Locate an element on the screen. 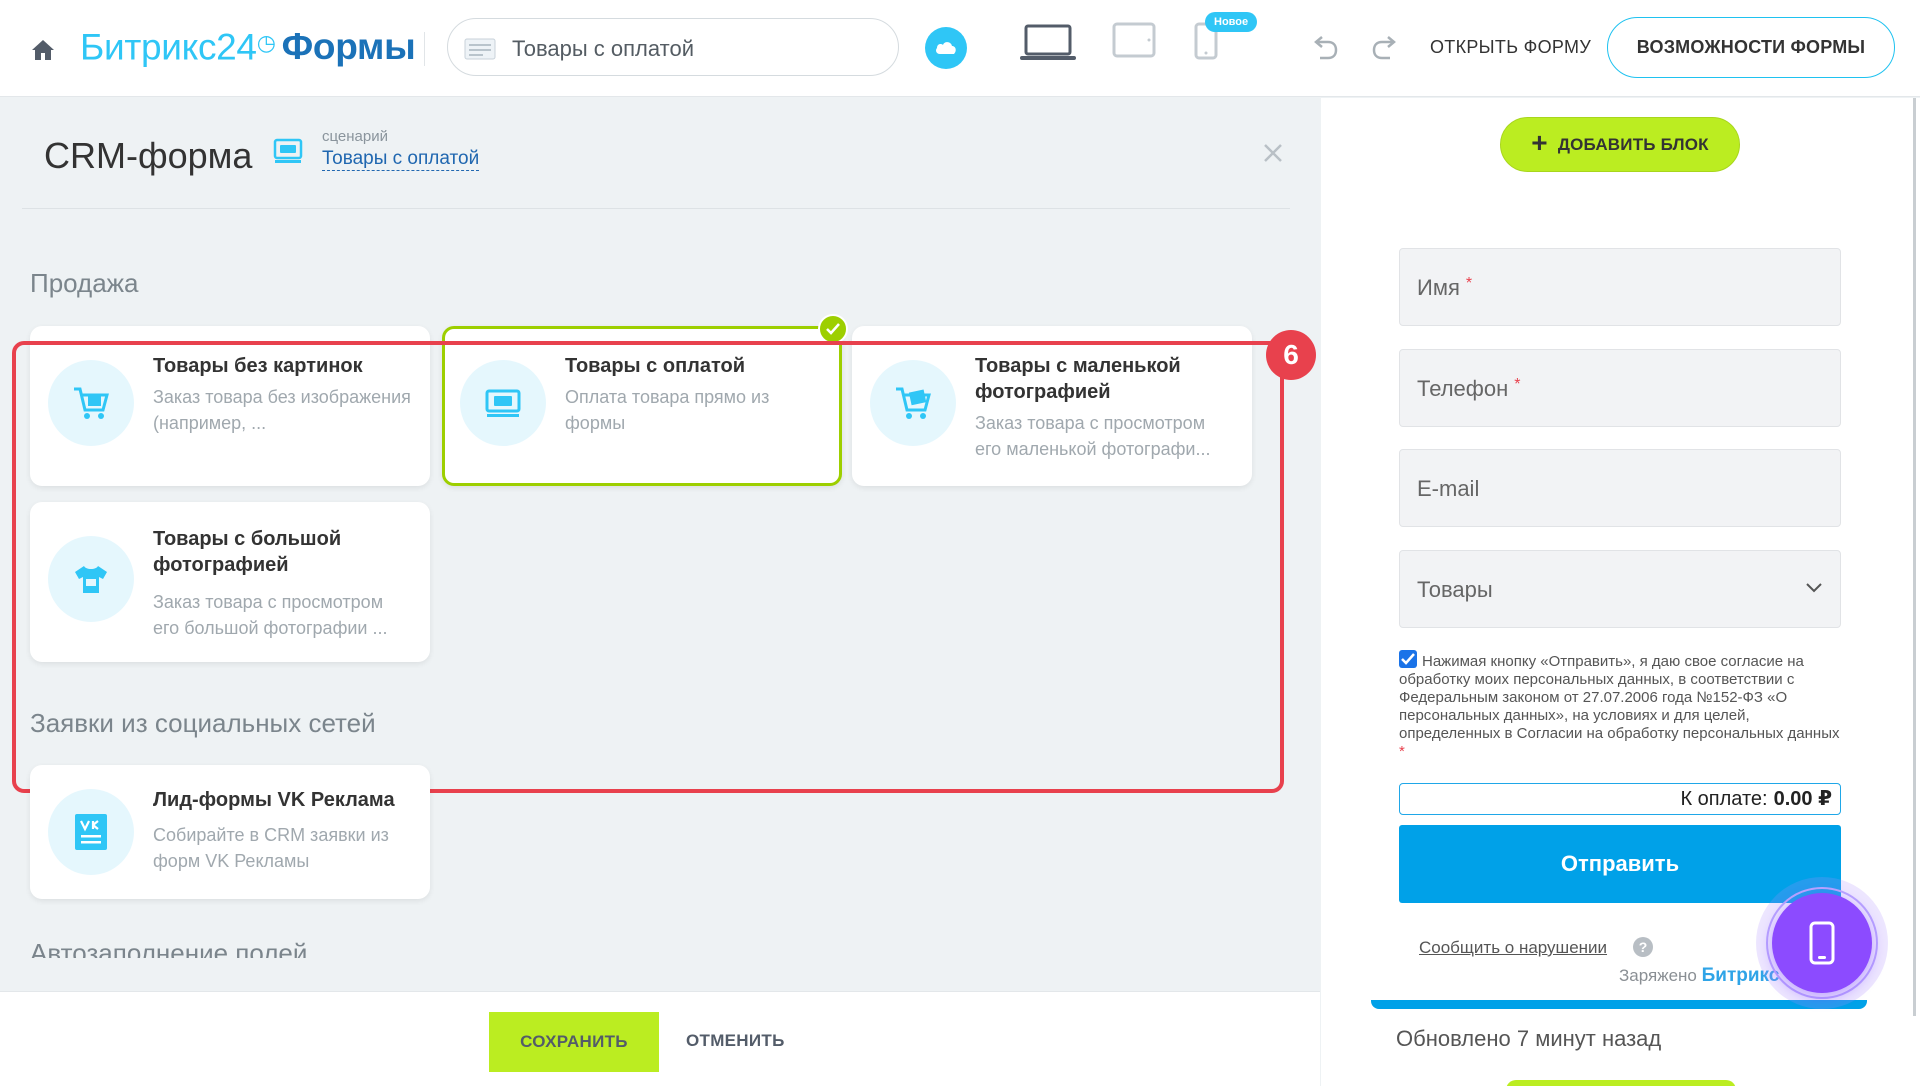 Image resolution: width=1920 pixels, height=1086 pixels. form-title-input: Товары с оплатой is located at coordinates (673, 47).